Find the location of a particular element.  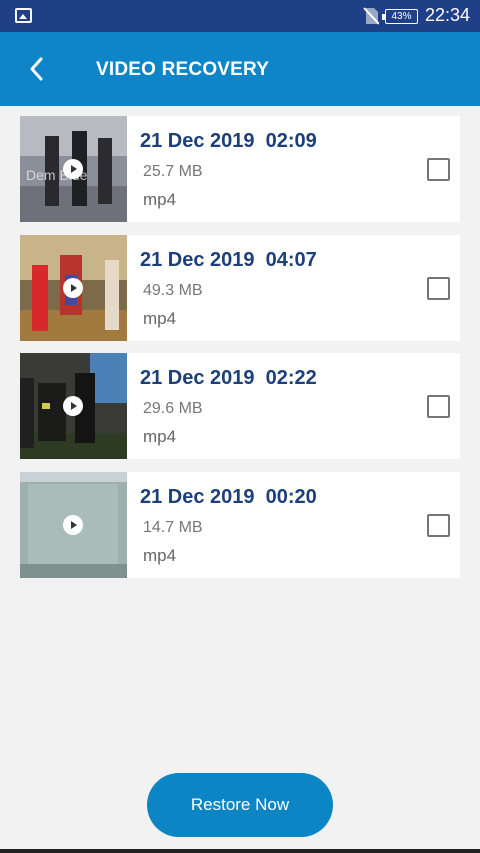

chevron-left-icon is located at coordinates (36, 69).